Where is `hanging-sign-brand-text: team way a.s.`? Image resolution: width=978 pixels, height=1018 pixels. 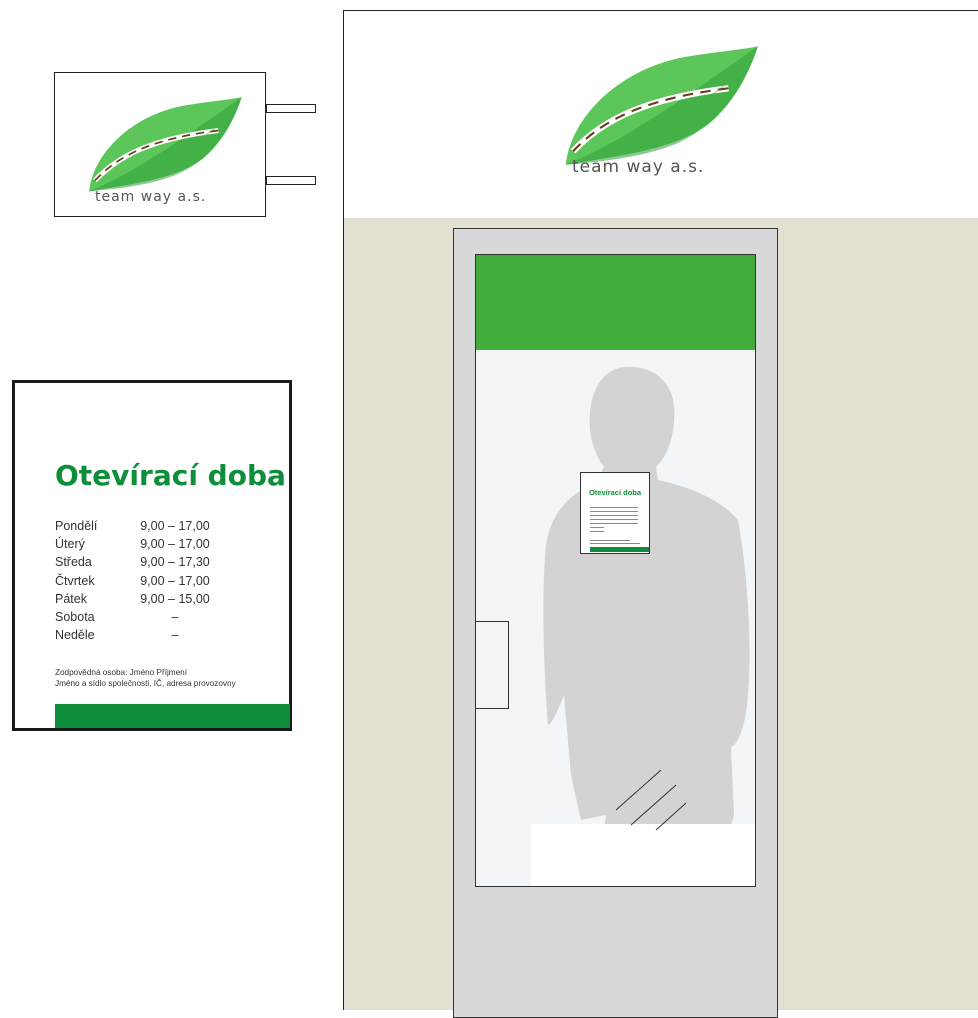
hanging-sign-brand-text: team way a.s. is located at coordinates (151, 197).